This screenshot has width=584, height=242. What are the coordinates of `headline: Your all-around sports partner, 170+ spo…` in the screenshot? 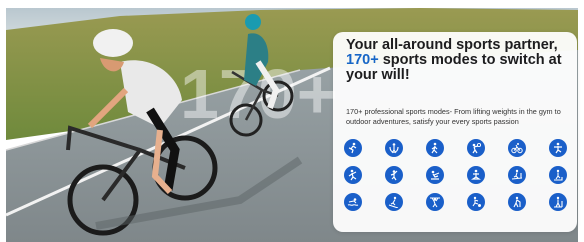 It's located at (462, 60).